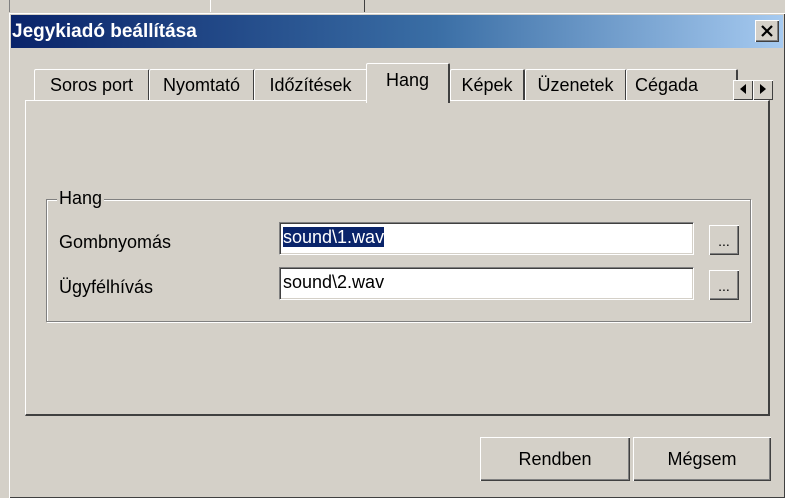 This screenshot has width=785, height=498. I want to click on arrow-left-icon, so click(743, 90).